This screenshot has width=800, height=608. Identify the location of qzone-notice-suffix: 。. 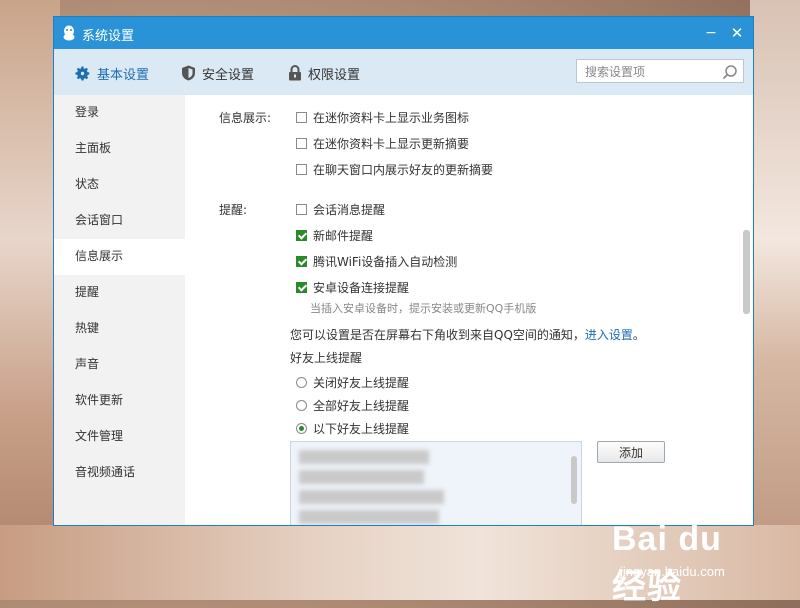
(638, 335).